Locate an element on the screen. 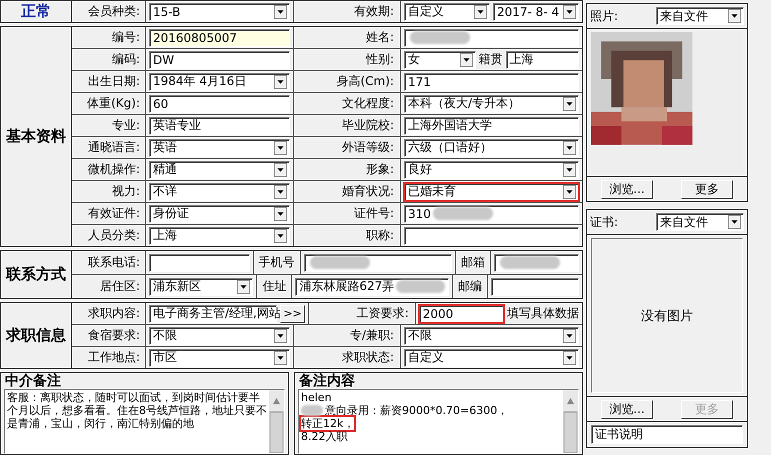 The height and width of the screenshot is (455, 771). panel-label: 证书: is located at coordinates (604, 222).